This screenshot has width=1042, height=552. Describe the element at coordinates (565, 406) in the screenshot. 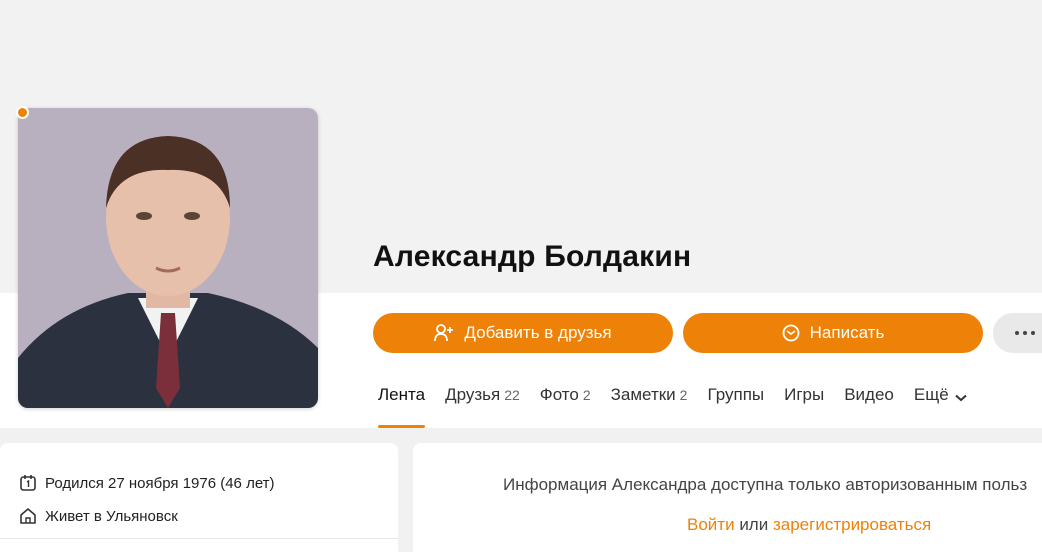

I see `tab-photos: Фото 2` at that location.